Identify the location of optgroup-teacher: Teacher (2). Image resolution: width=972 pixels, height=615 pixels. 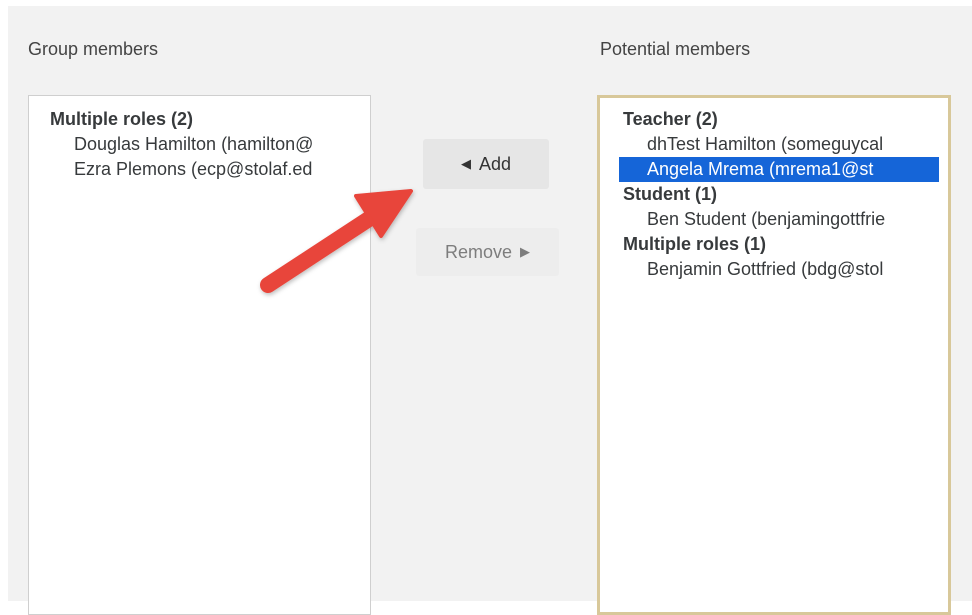
(670, 119).